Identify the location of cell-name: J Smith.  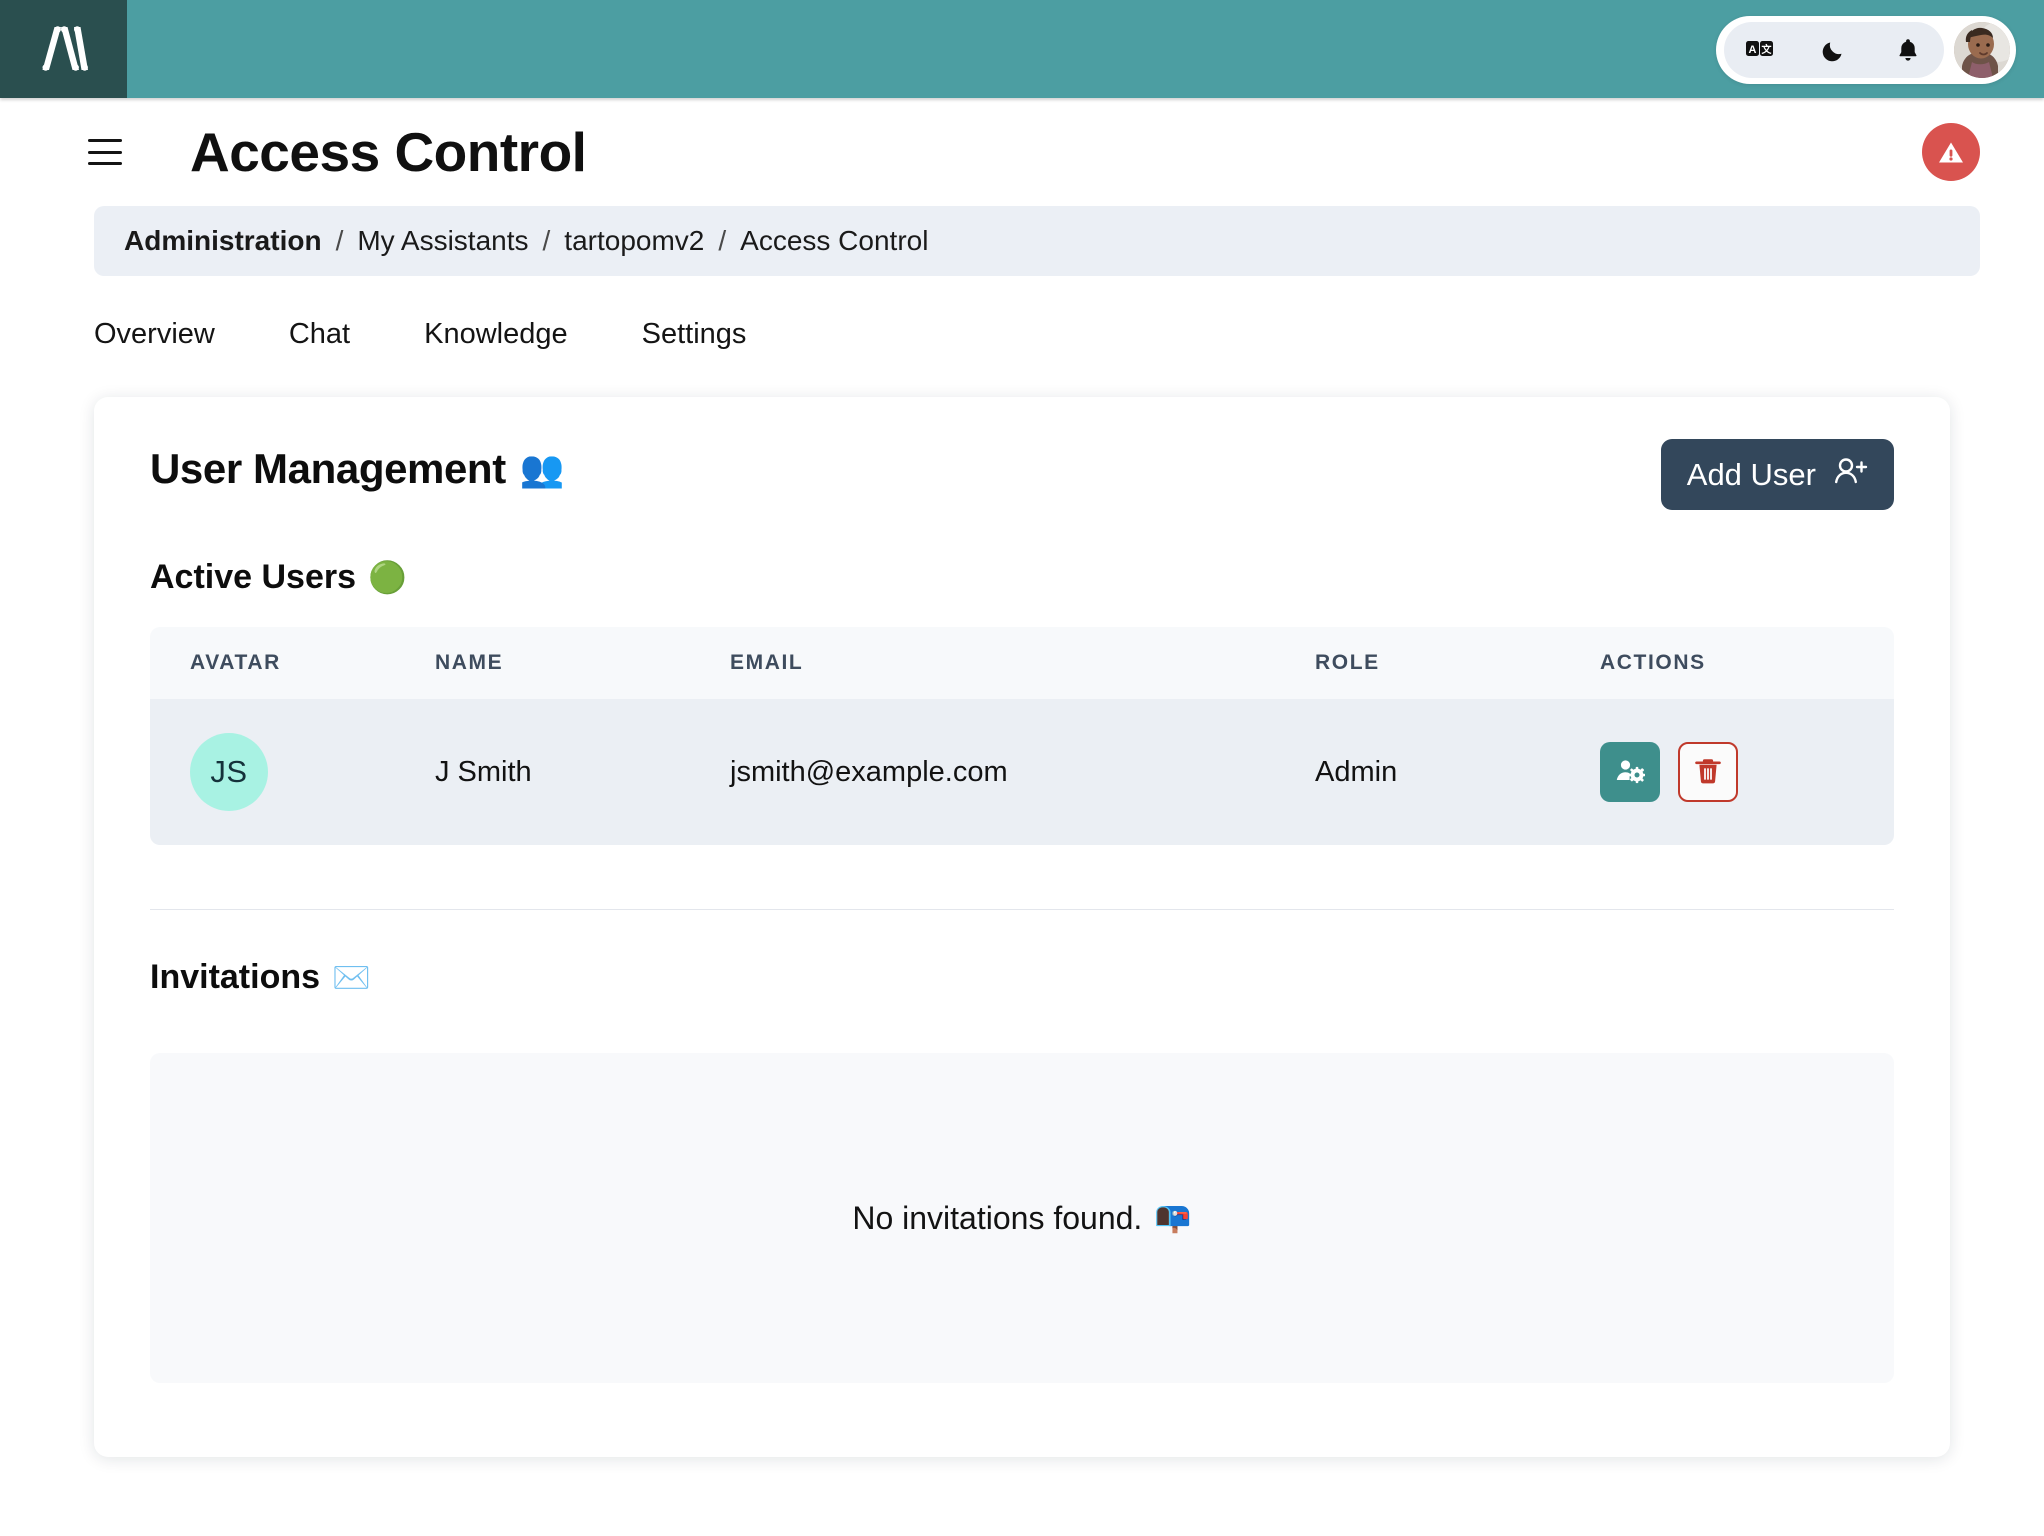
(483, 771).